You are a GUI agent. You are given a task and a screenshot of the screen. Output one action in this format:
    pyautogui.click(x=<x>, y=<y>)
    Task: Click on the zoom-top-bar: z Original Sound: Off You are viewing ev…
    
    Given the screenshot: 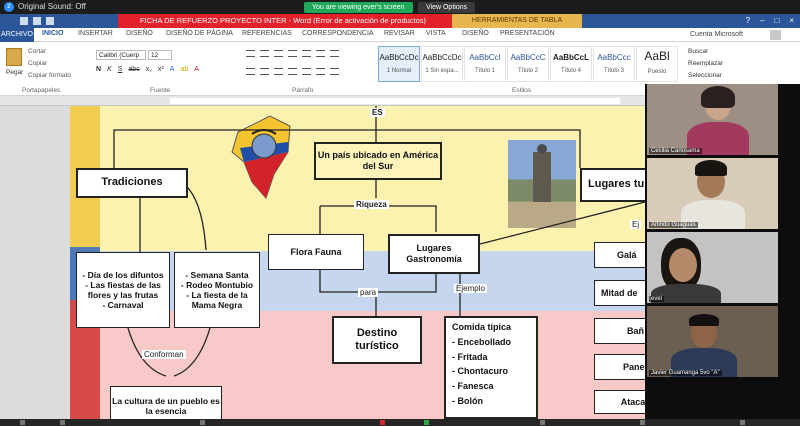 What is the action you would take?
    pyautogui.click(x=400, y=7)
    